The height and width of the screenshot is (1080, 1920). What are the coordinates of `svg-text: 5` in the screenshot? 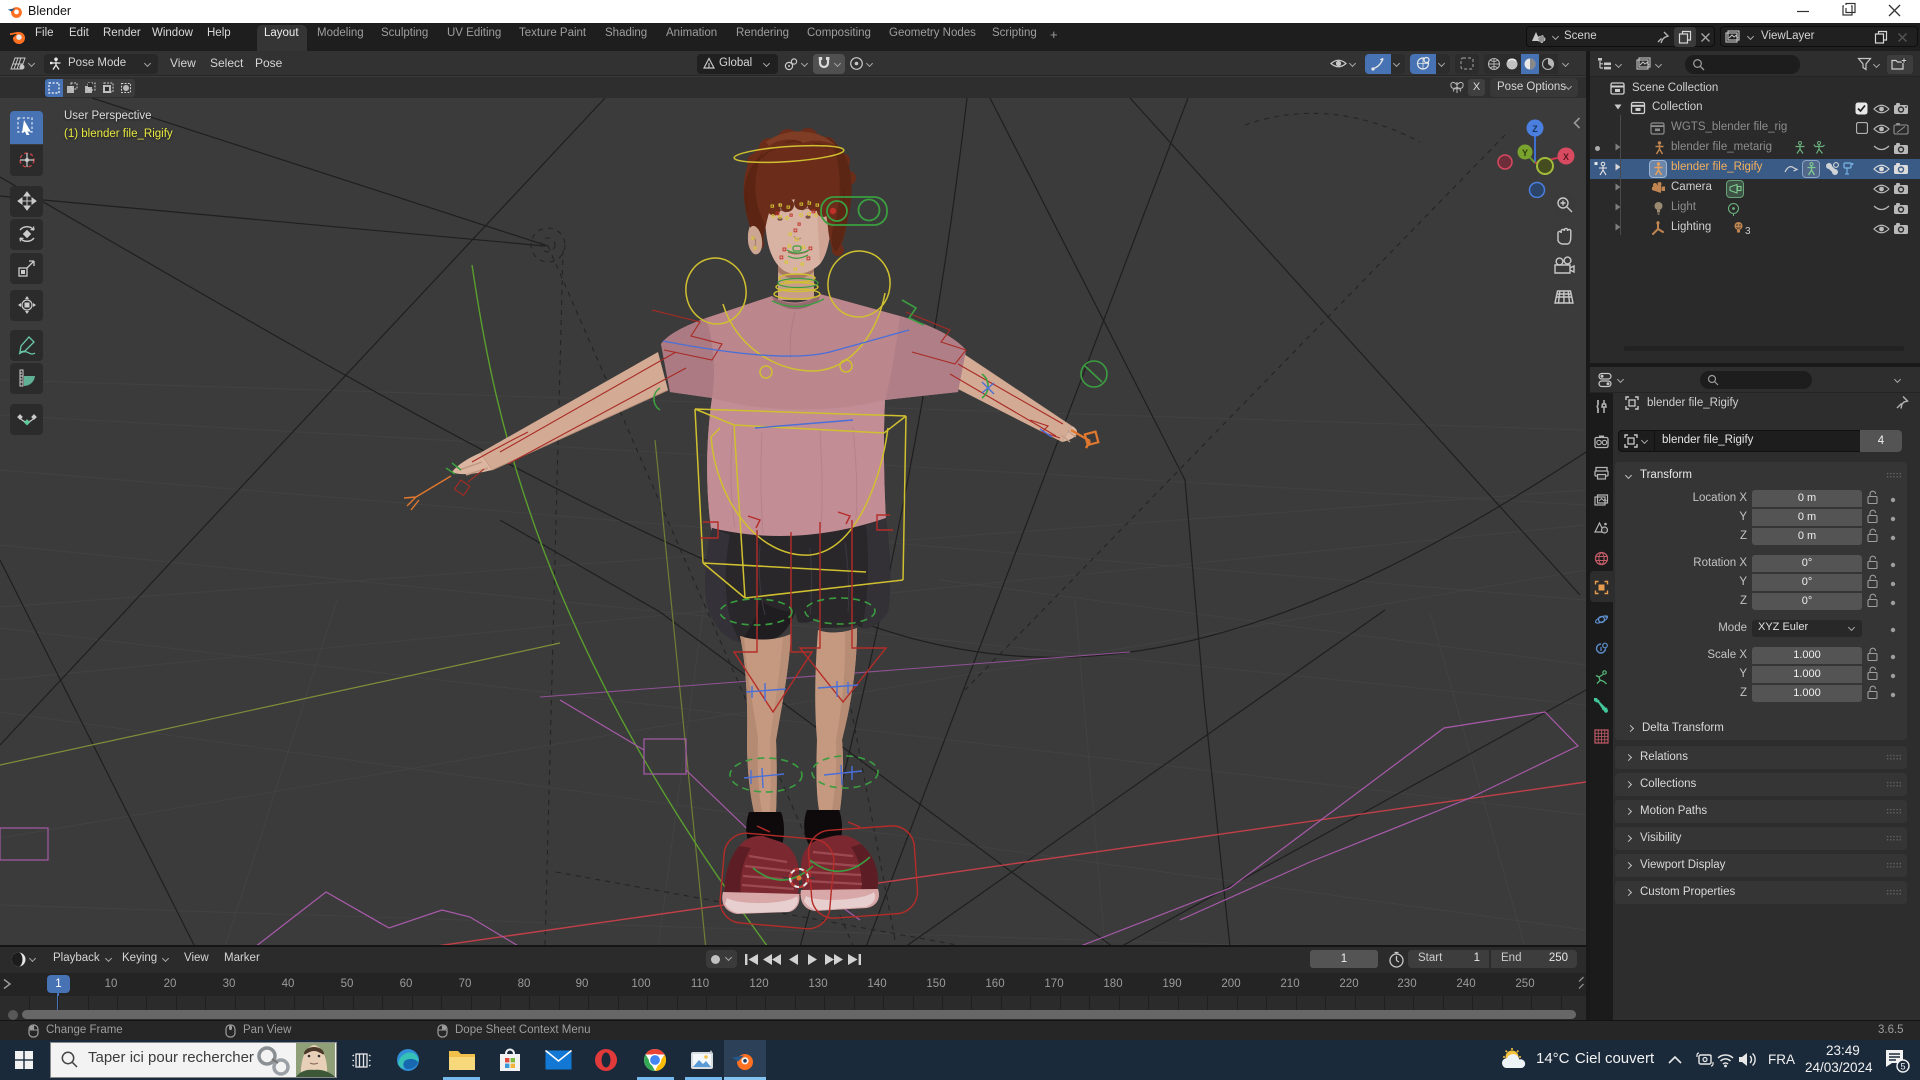 It's located at (1902, 1067).